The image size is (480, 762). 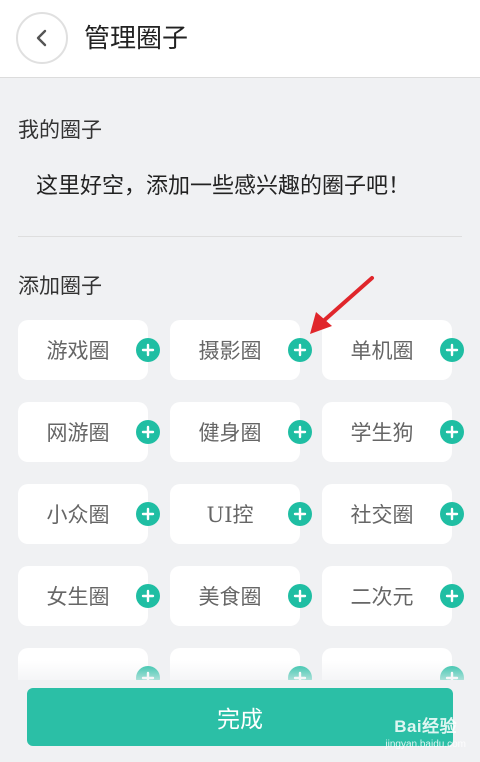 What do you see at coordinates (60, 130) in the screenshot?
I see `my-circles-heading: 我的圈子` at bounding box center [60, 130].